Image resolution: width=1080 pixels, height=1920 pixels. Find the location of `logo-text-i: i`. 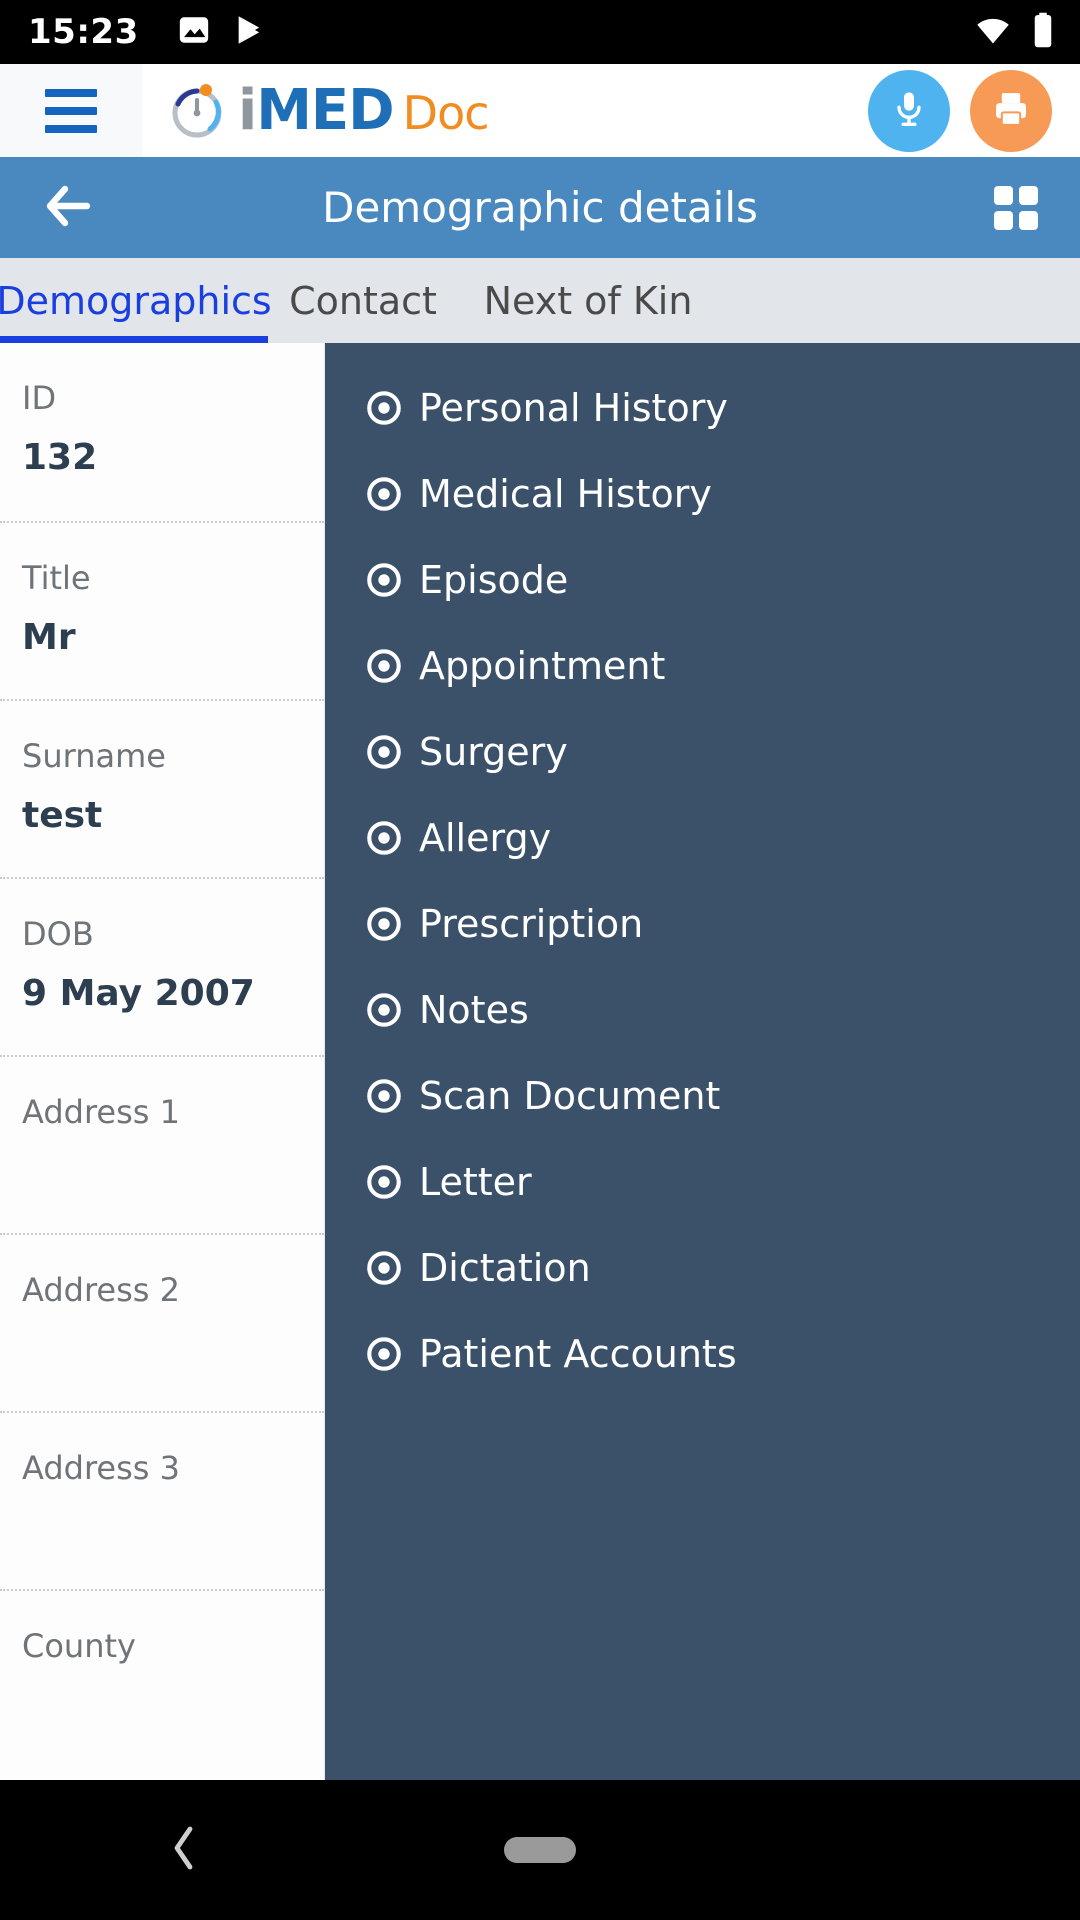

logo-text-i: i is located at coordinates (247, 110).